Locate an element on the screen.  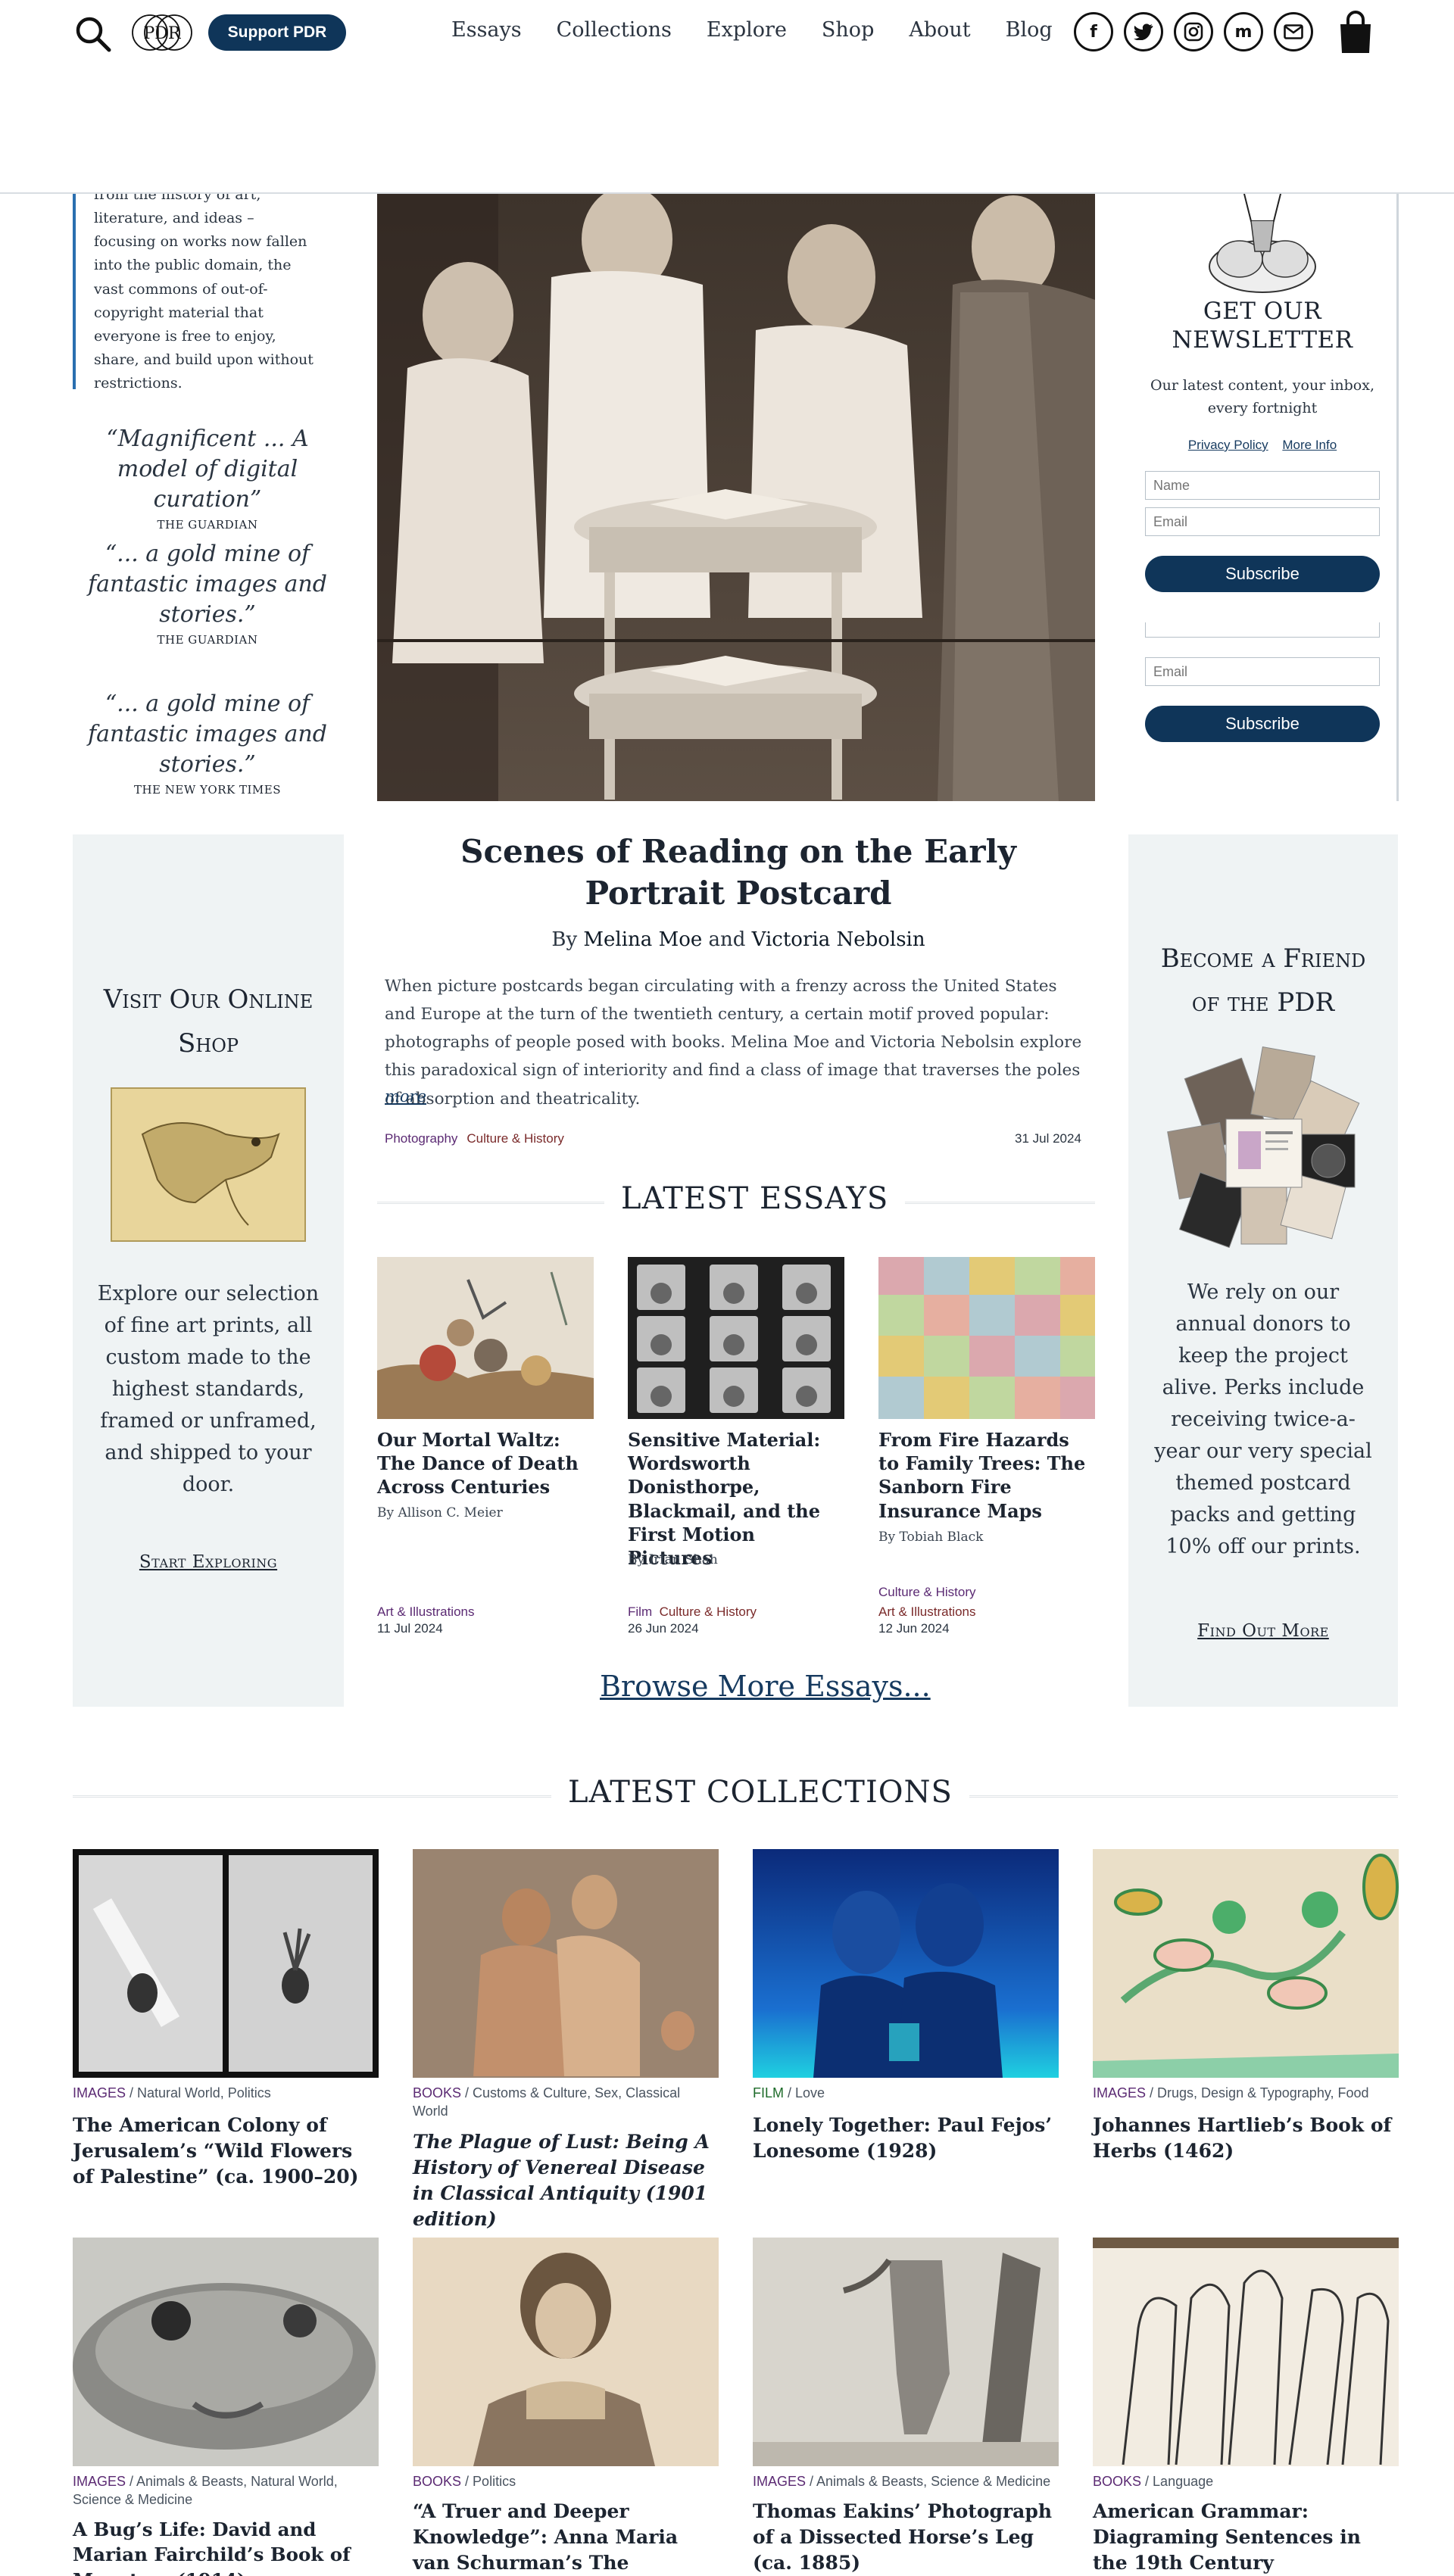
nav-collections: Collections is located at coordinates (614, 30).